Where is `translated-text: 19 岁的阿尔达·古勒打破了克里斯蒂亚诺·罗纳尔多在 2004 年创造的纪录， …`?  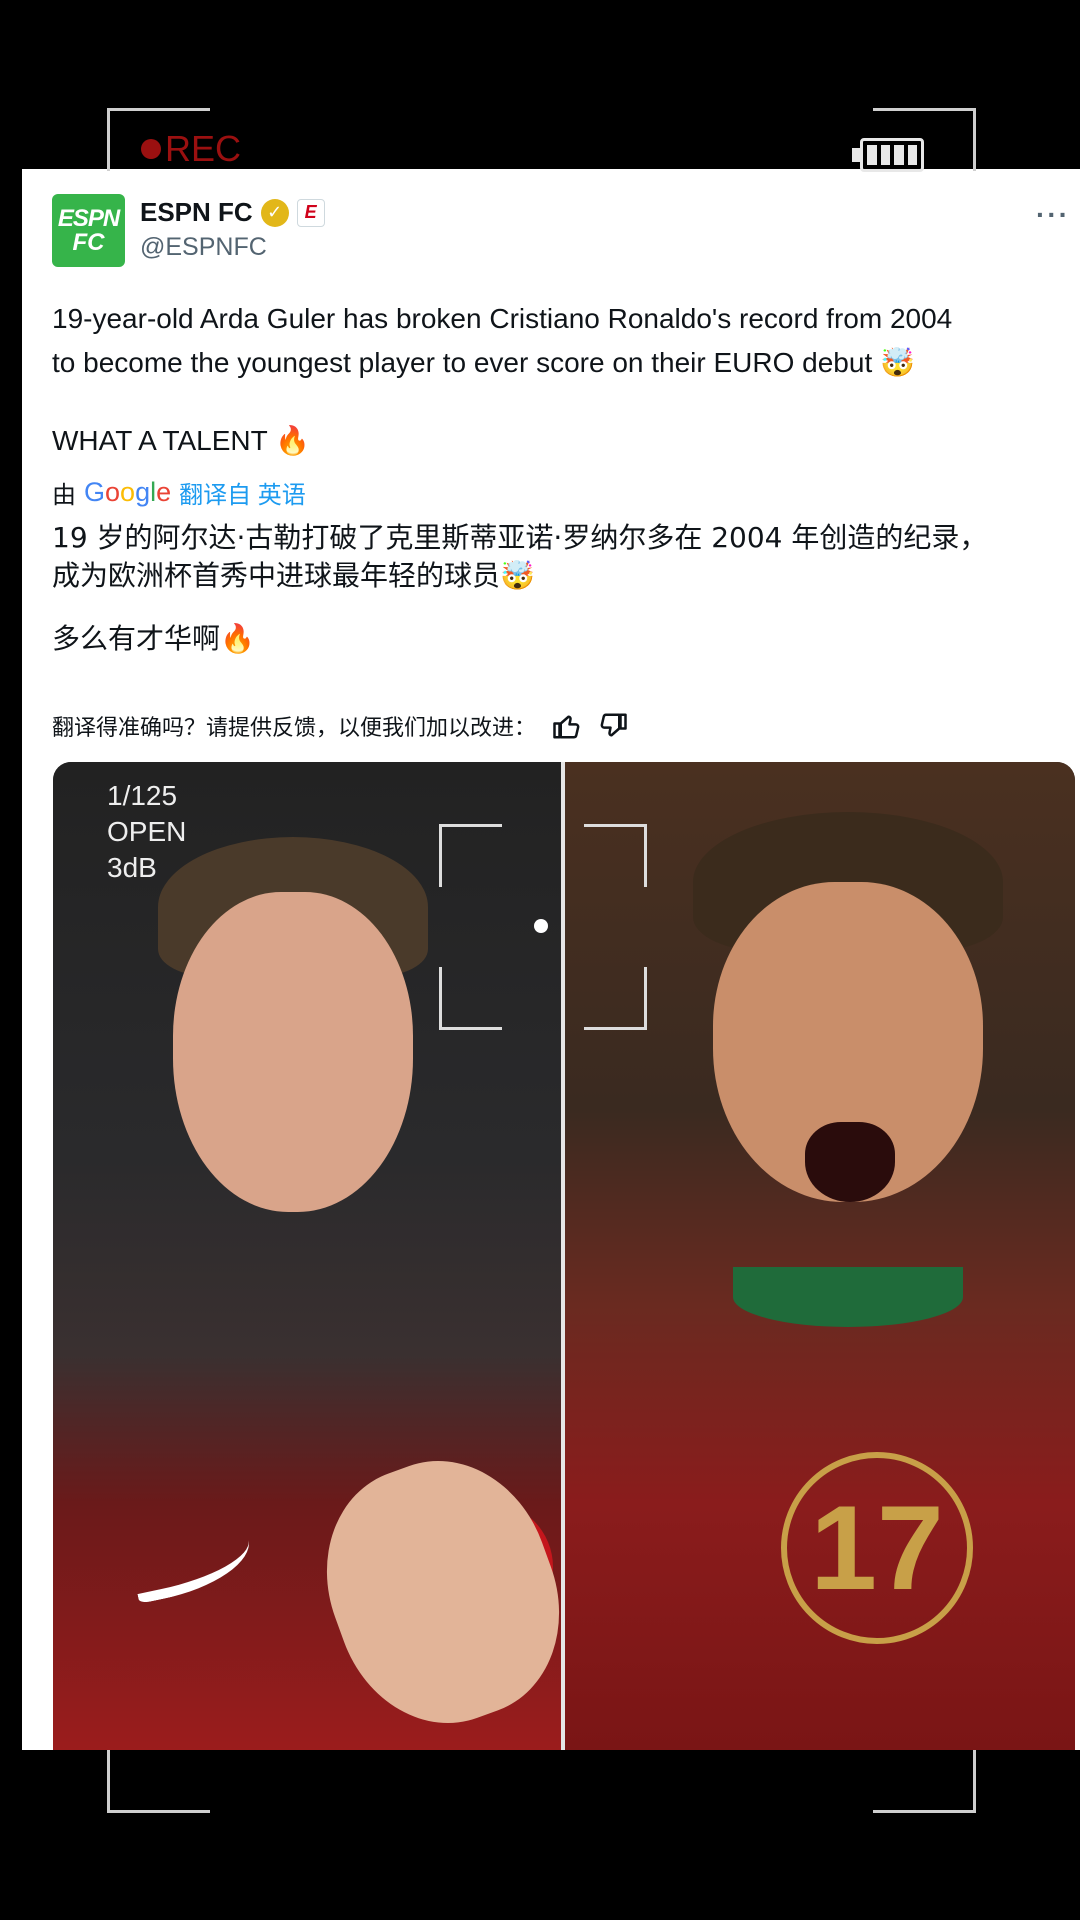 translated-text: 19 岁的阿尔达·古勒打破了克里斯蒂亚诺·罗纳尔多在 2004 年创造的纪录， … is located at coordinates (562, 557).